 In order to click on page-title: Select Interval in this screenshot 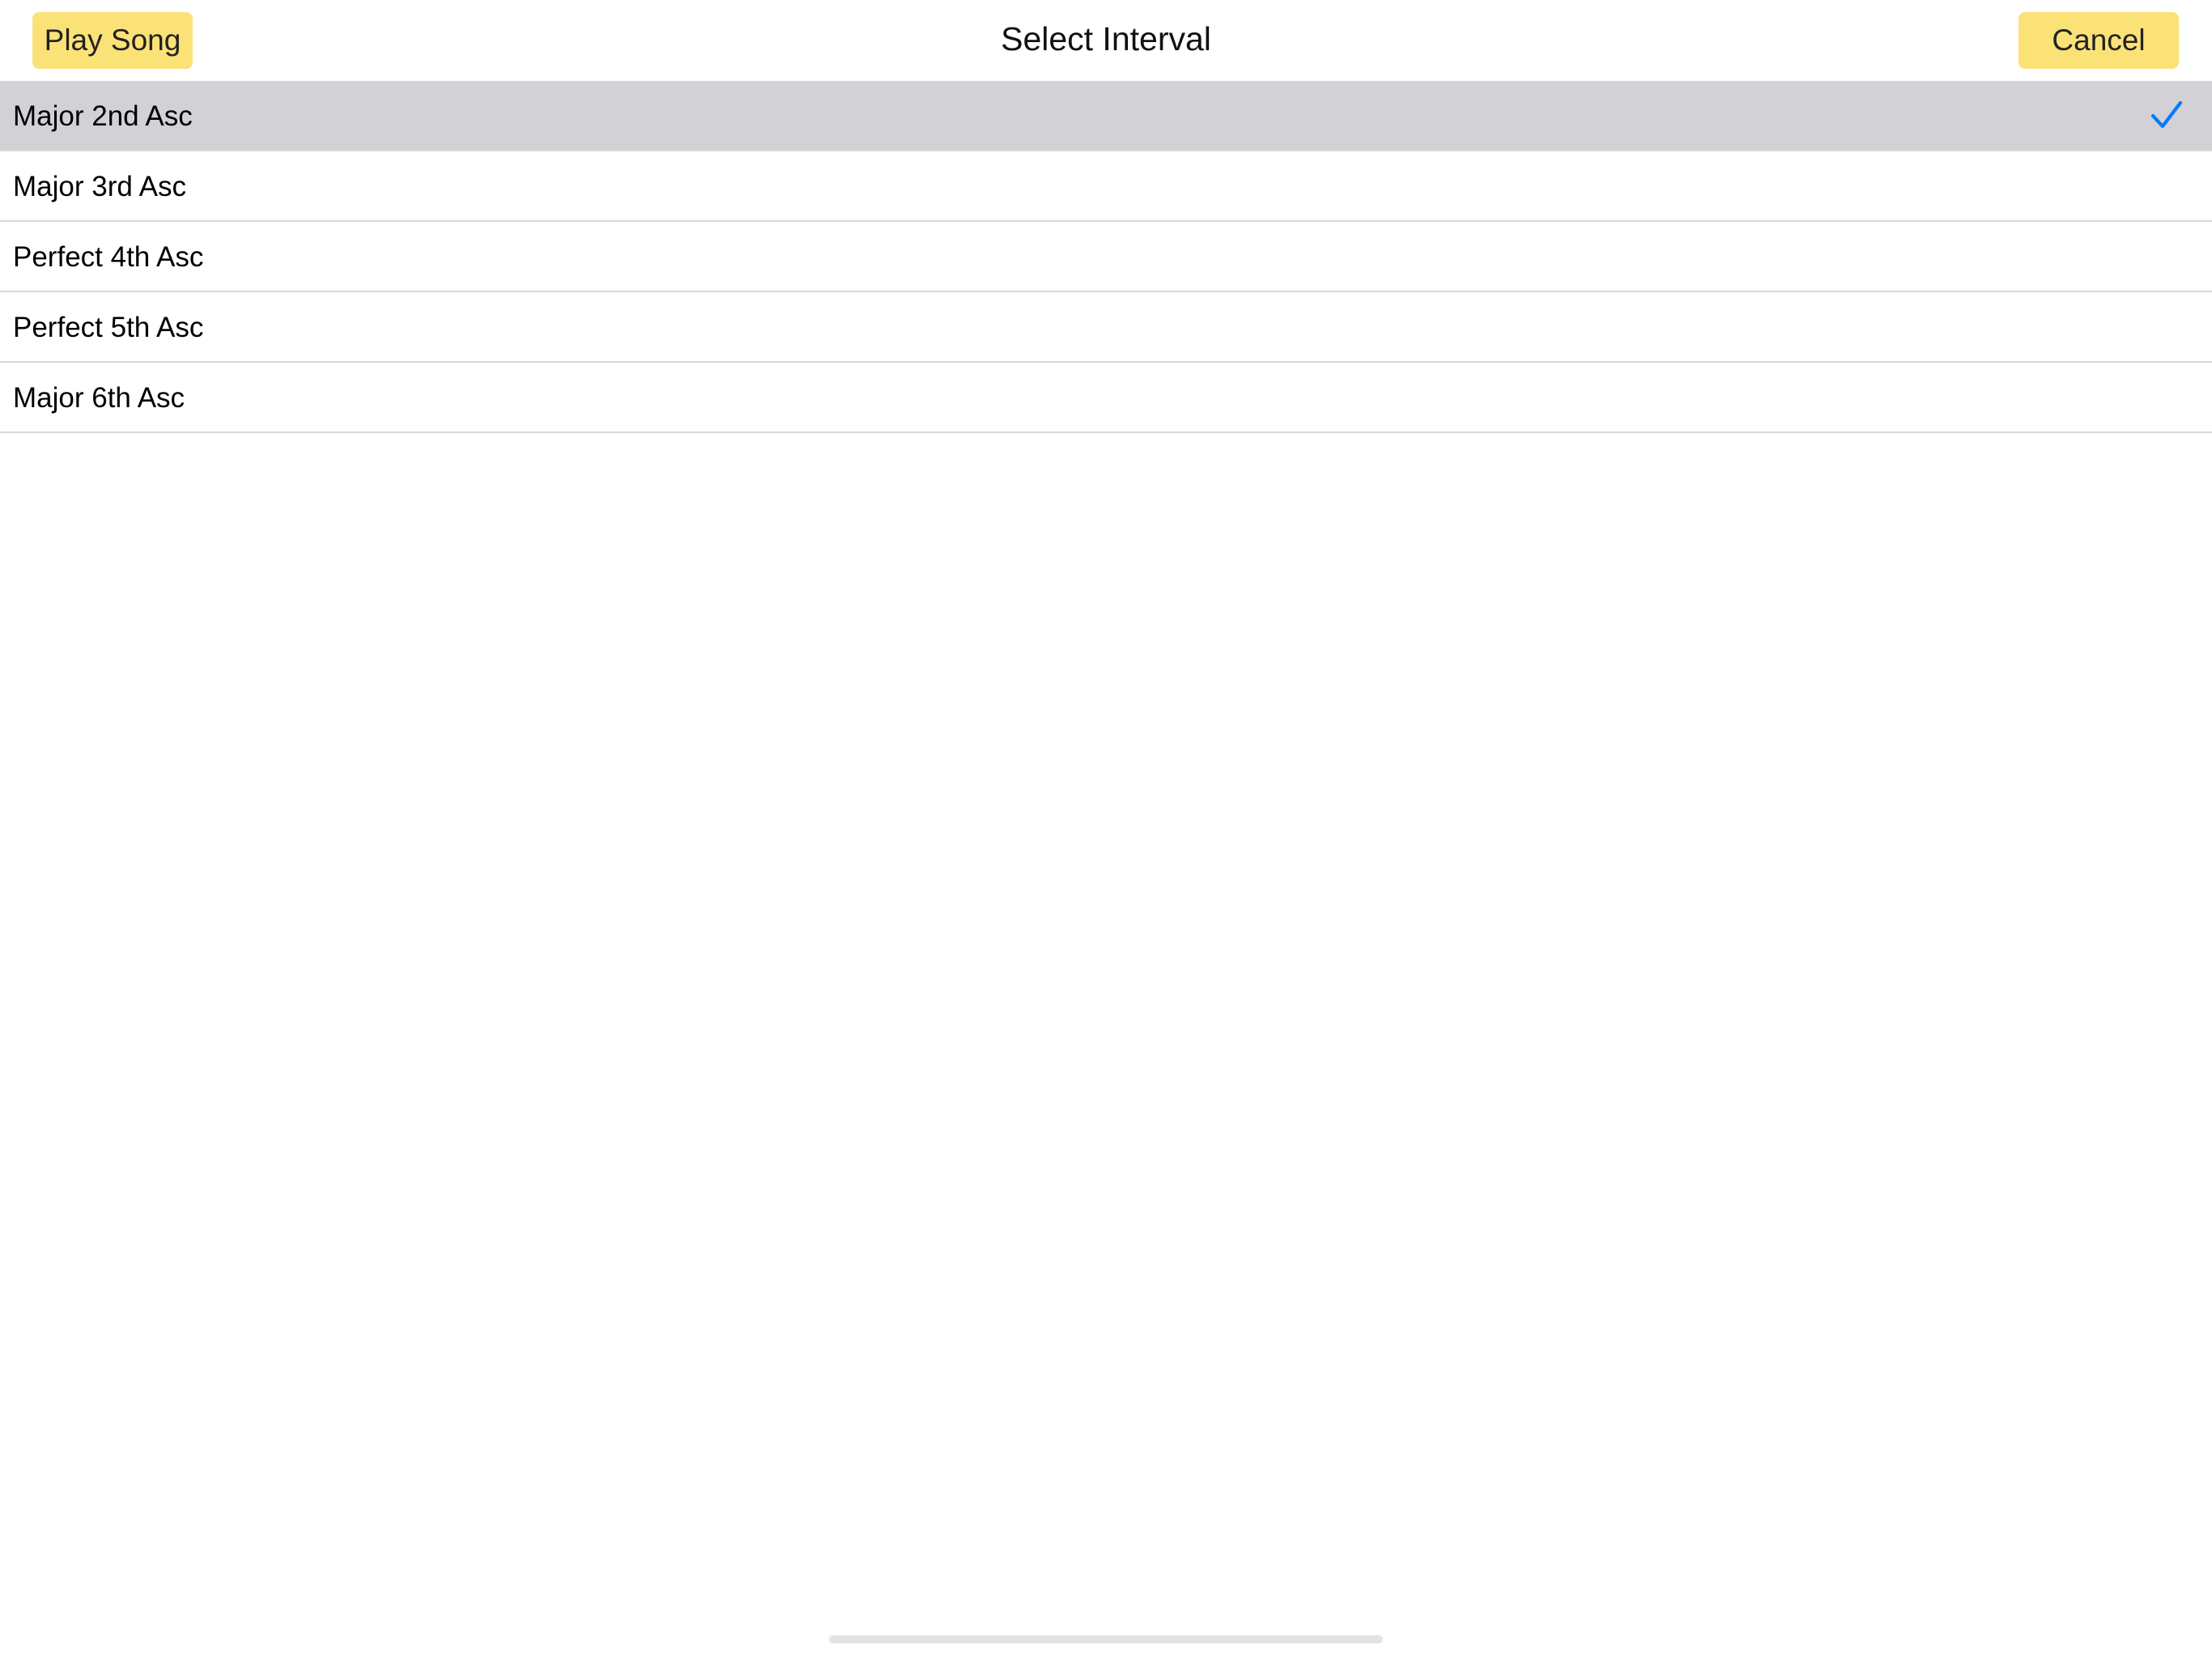, I will do `click(1106, 38)`.